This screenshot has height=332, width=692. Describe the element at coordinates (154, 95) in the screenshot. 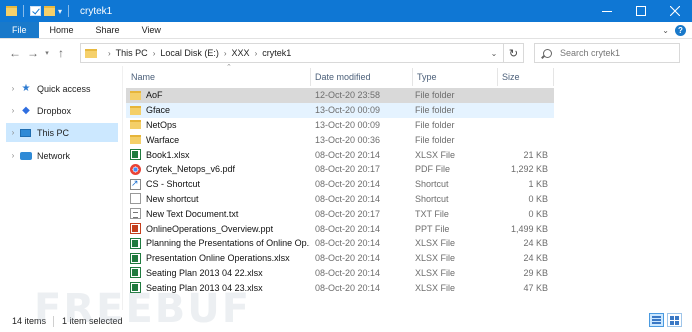

I see `file-name: AoF` at that location.